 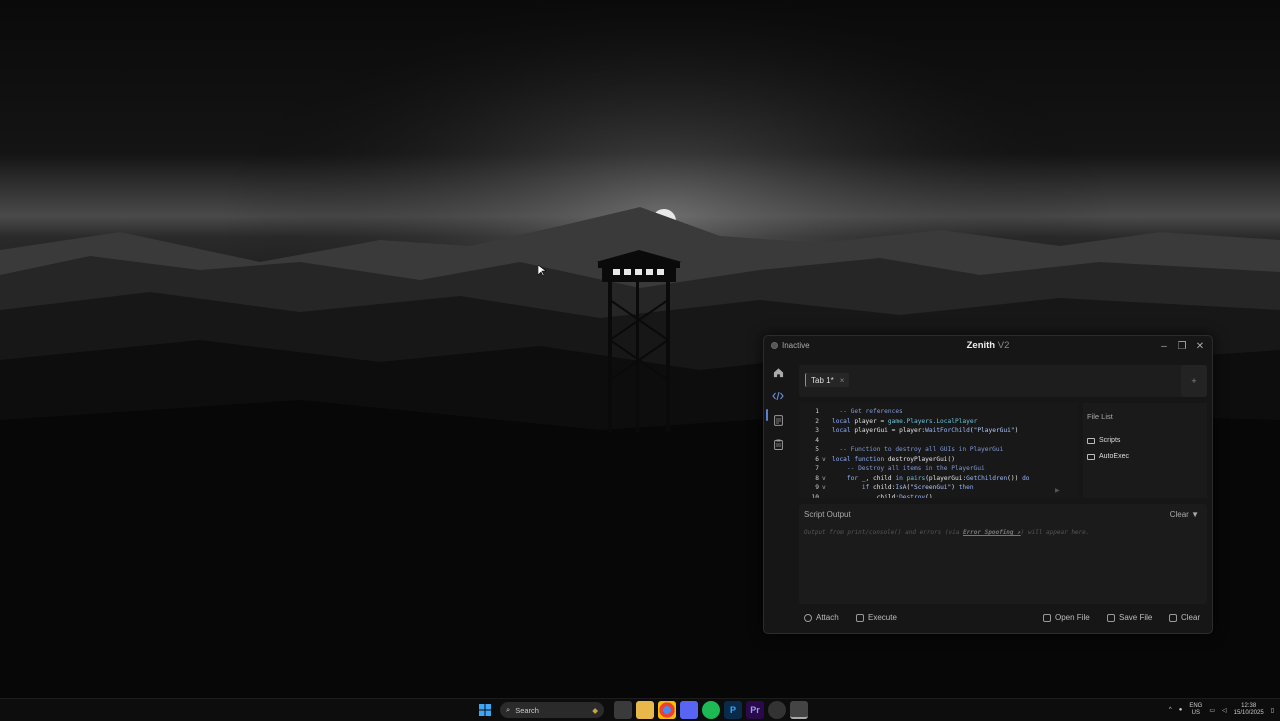 What do you see at coordinates (527, 710) in the screenshot?
I see `search-label: Search` at bounding box center [527, 710].